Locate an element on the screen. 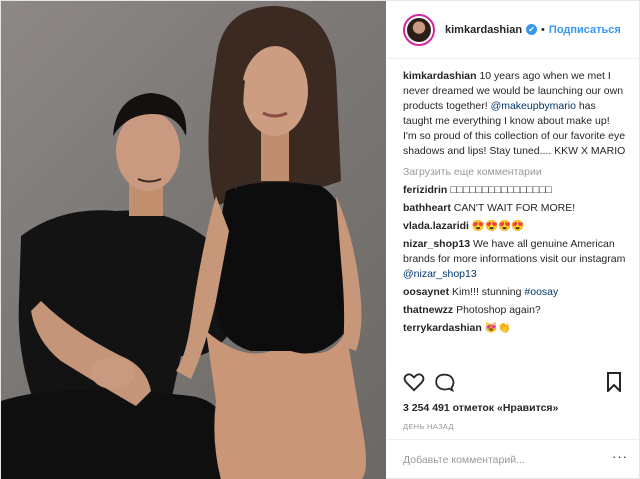 This screenshot has height=479, width=640. heart-icon is located at coordinates (414, 383).